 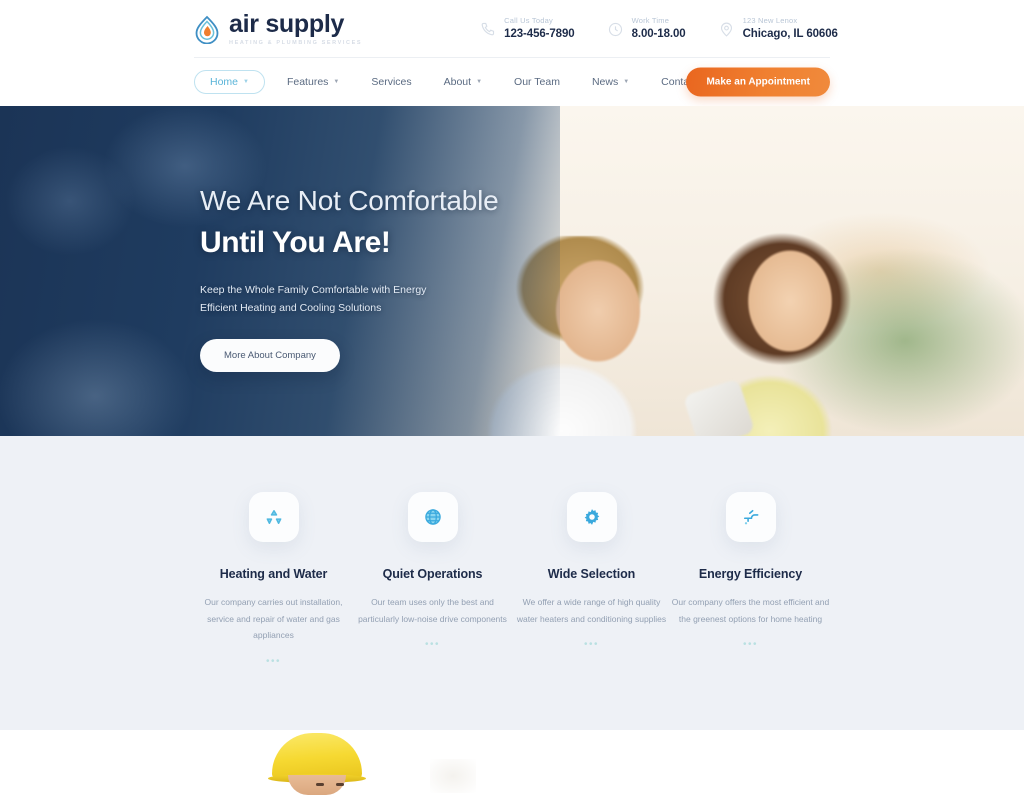 I want to click on contact-address-label: 123 New Lenox, so click(x=770, y=21).